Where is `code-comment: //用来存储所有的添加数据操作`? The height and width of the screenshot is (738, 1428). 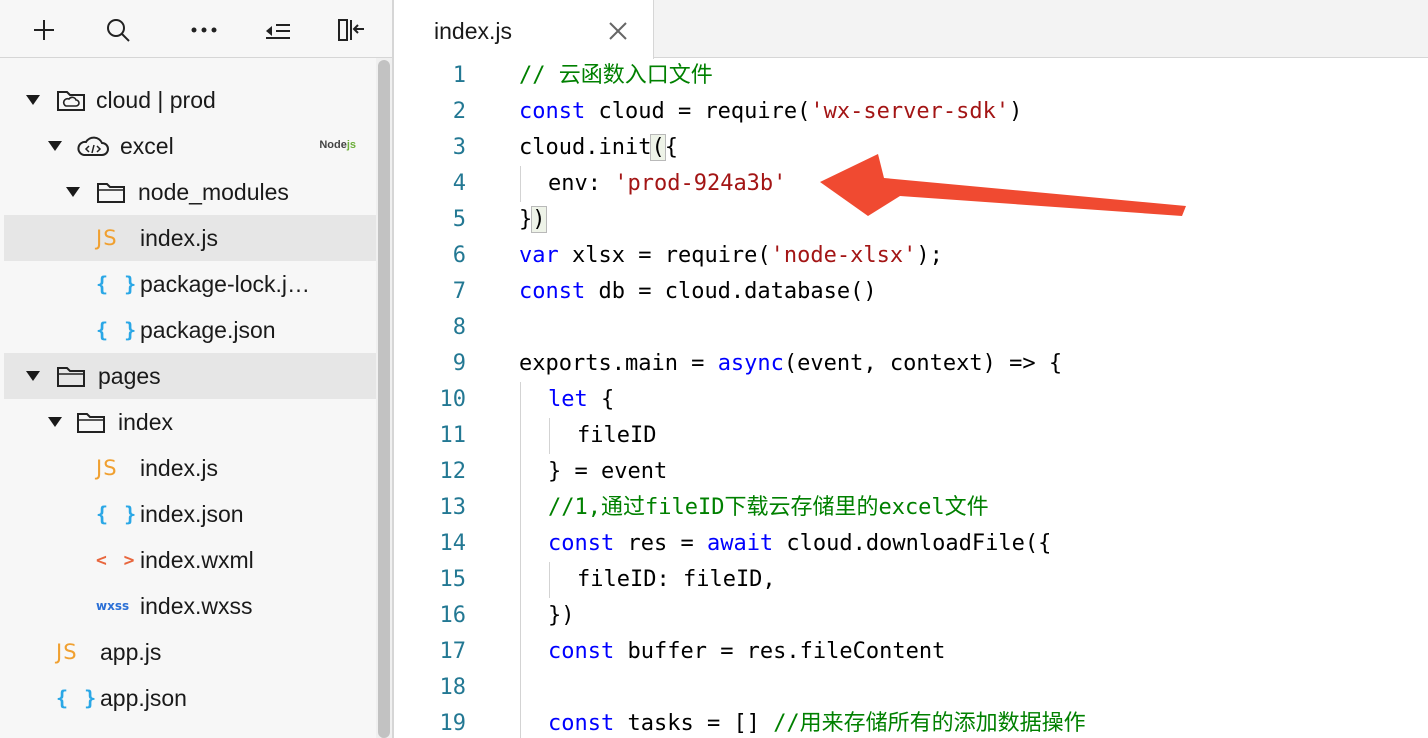
code-comment: //用来存储所有的添加数据操作 is located at coordinates (929, 723).